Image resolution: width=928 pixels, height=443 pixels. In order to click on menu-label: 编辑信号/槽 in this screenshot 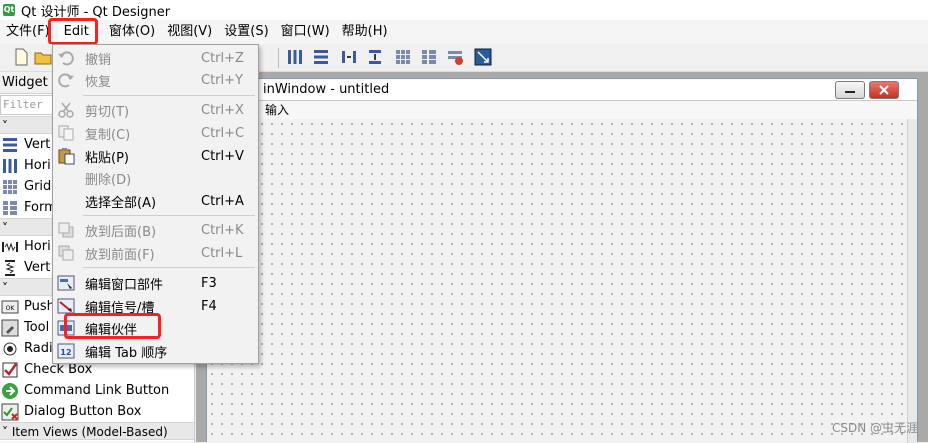, I will do `click(120, 308)`.